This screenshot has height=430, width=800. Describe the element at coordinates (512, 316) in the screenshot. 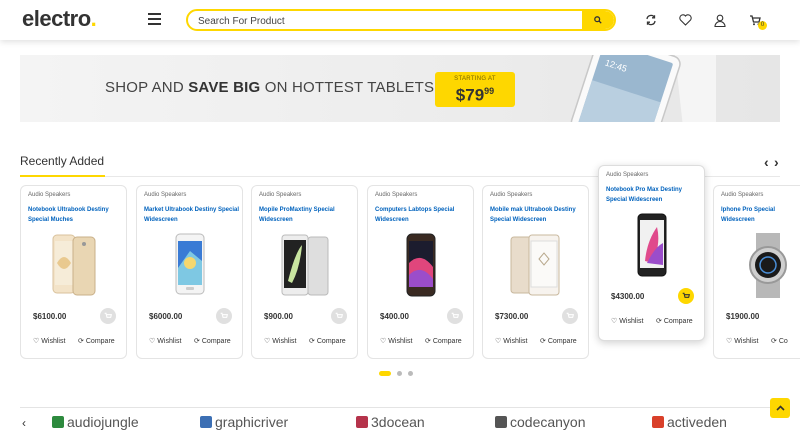

I see `product-price: $7300.00` at that location.